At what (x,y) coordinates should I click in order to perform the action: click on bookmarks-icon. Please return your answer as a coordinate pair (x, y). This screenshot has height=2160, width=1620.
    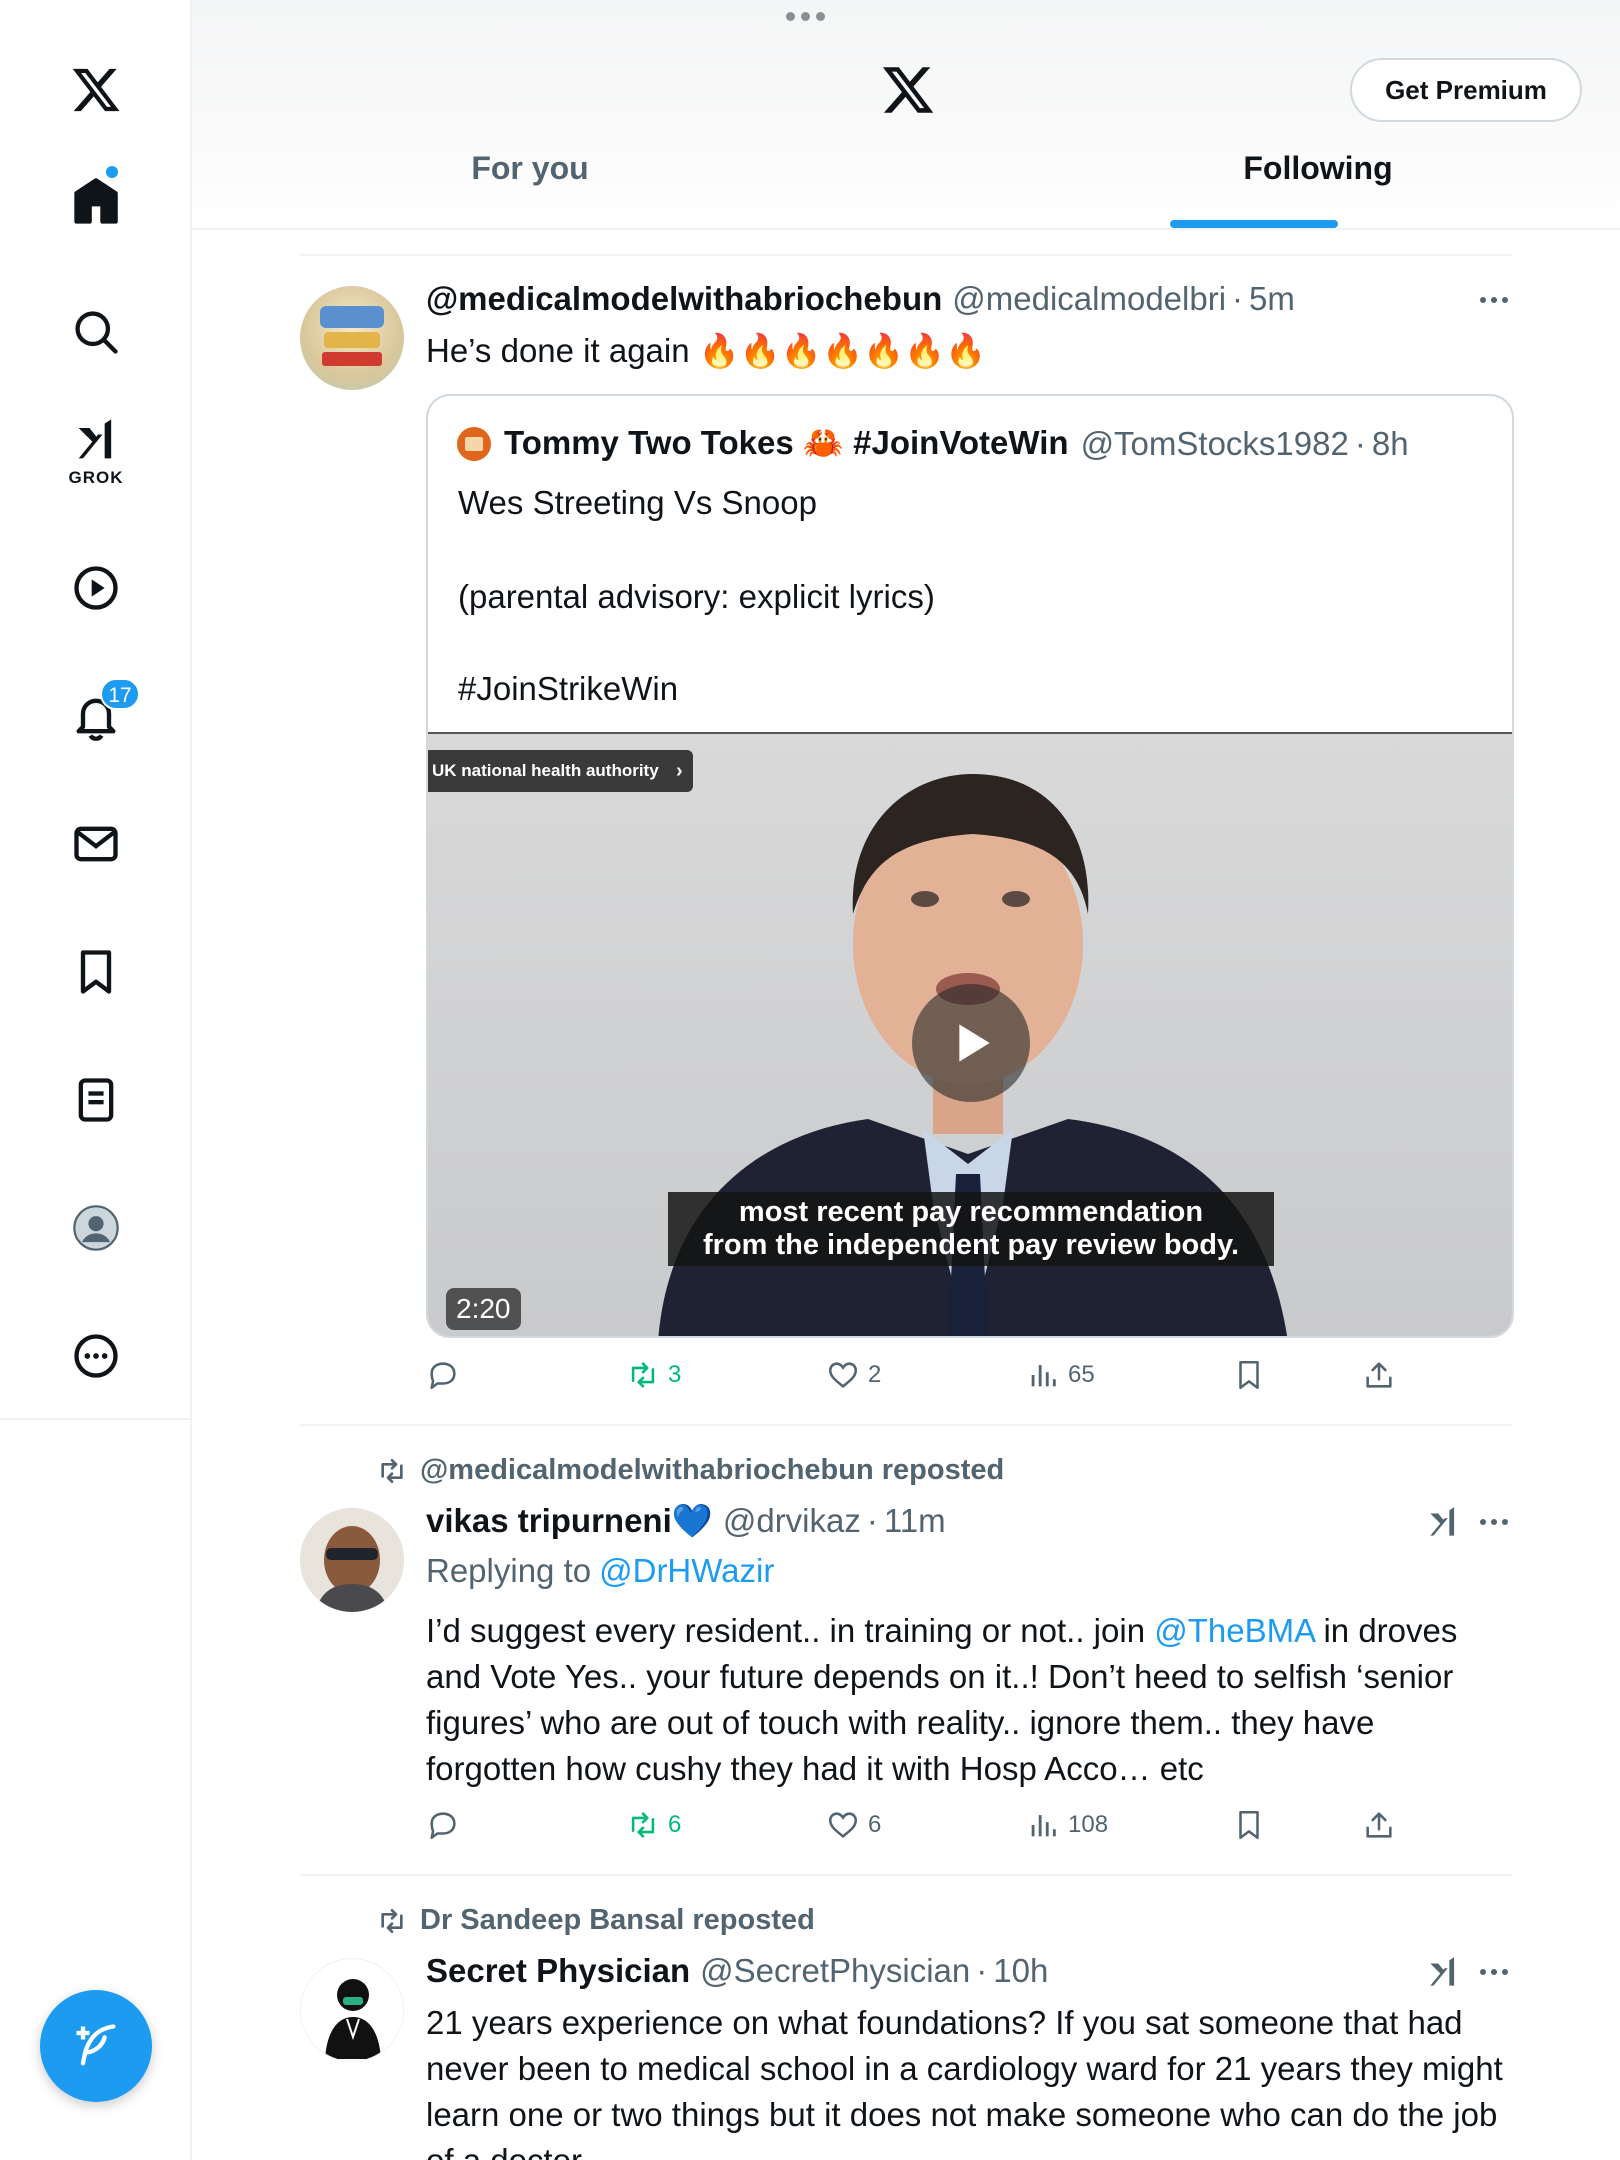
    Looking at the image, I should click on (96, 972).